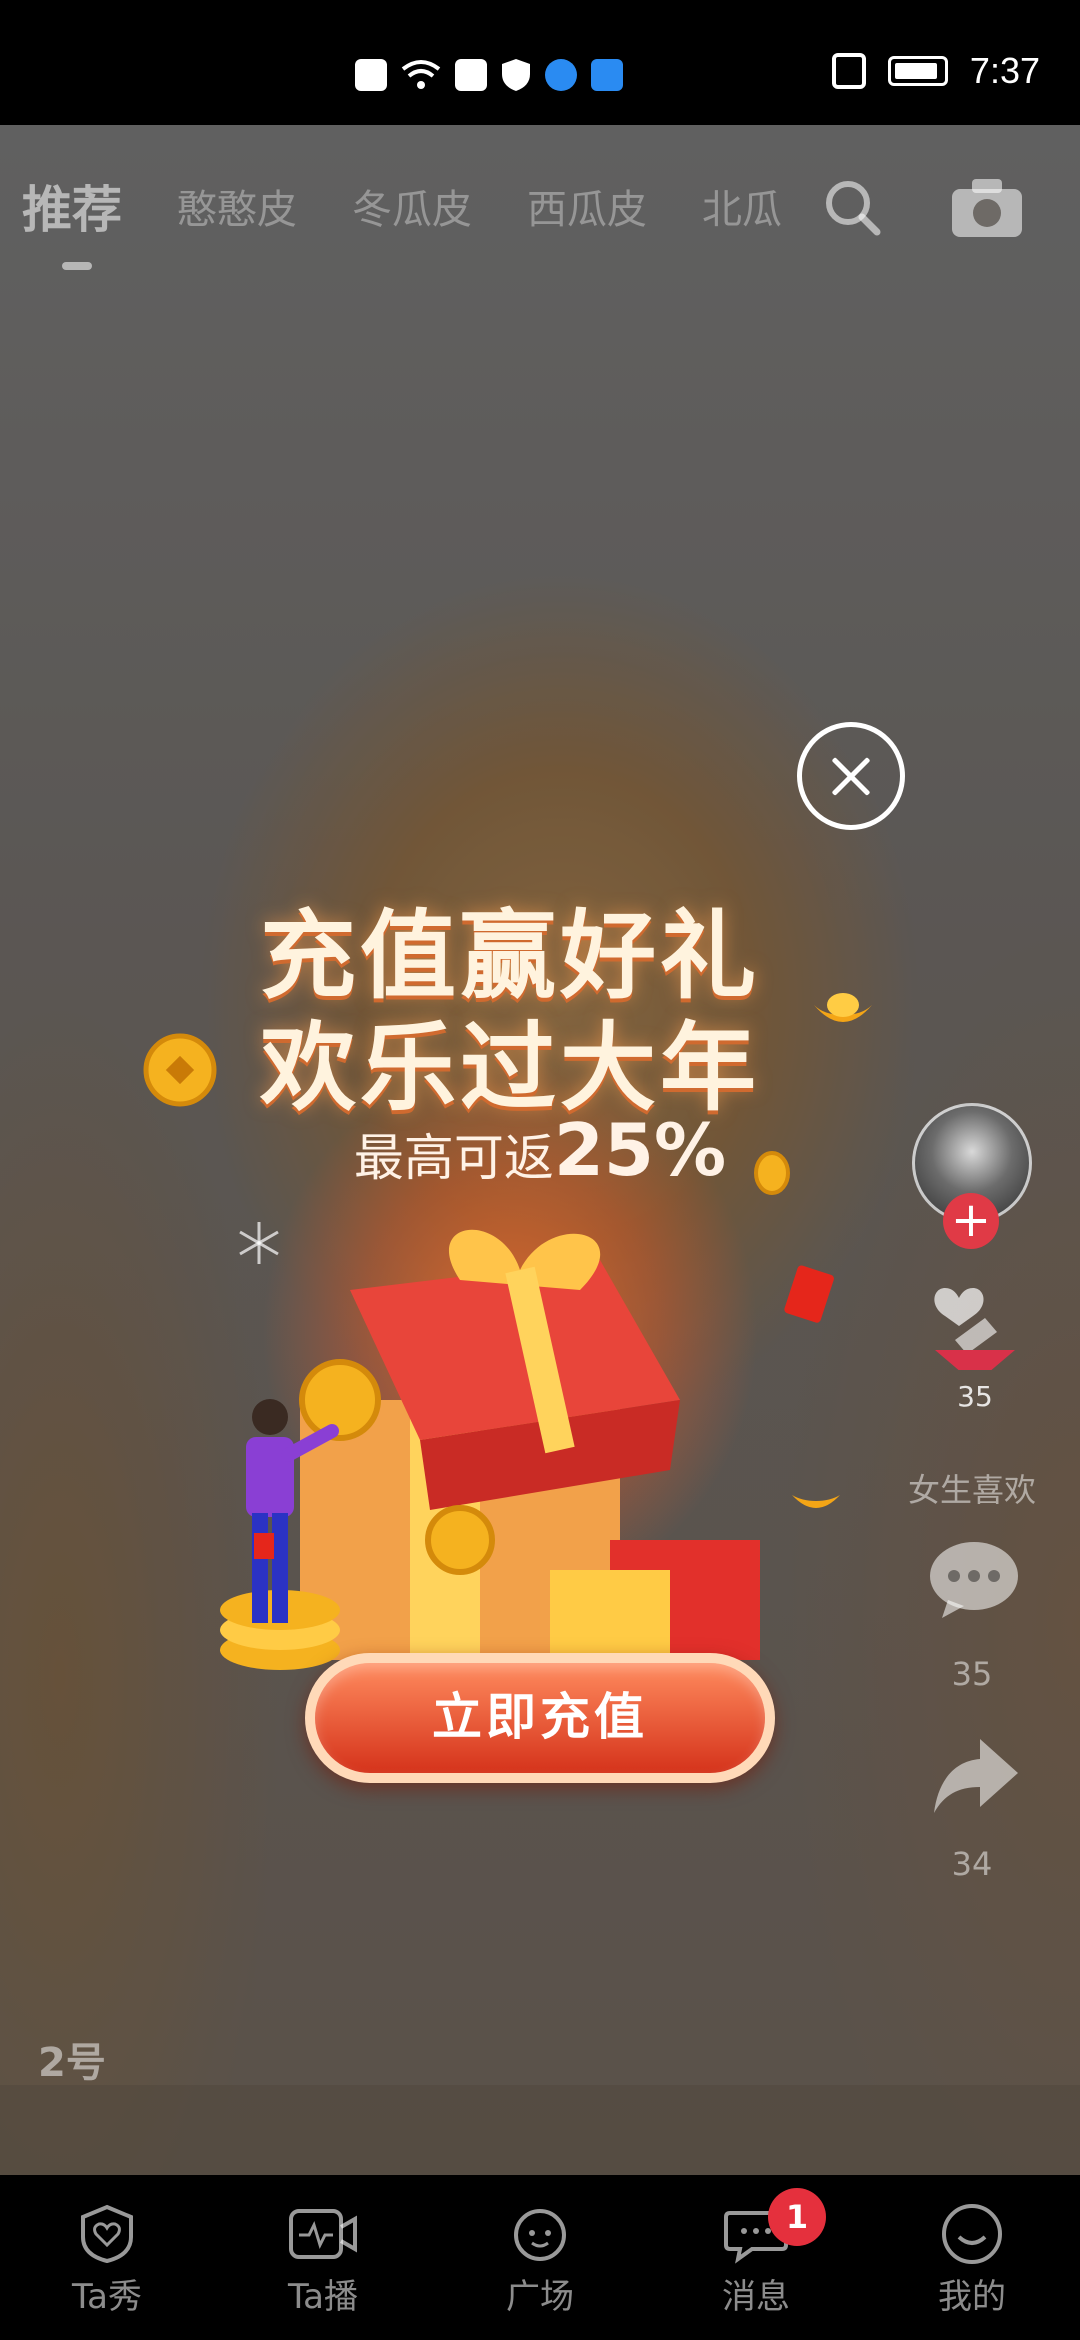 The height and width of the screenshot is (2340, 1080). I want to click on popup-subtitle-percent: 25%, so click(640, 1150).